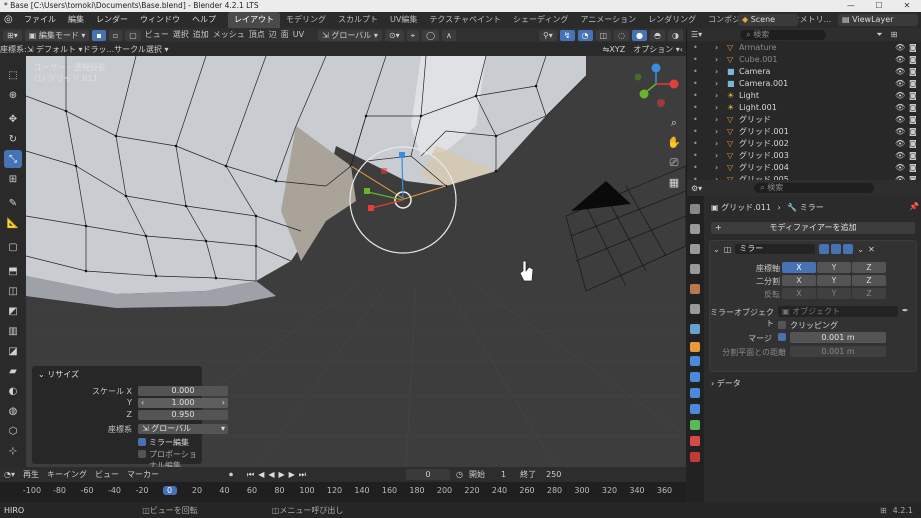 The image size is (921, 518). What do you see at coordinates (606, 49) in the screenshot?
I see `mirror-axis-icon: ⇋` at bounding box center [606, 49].